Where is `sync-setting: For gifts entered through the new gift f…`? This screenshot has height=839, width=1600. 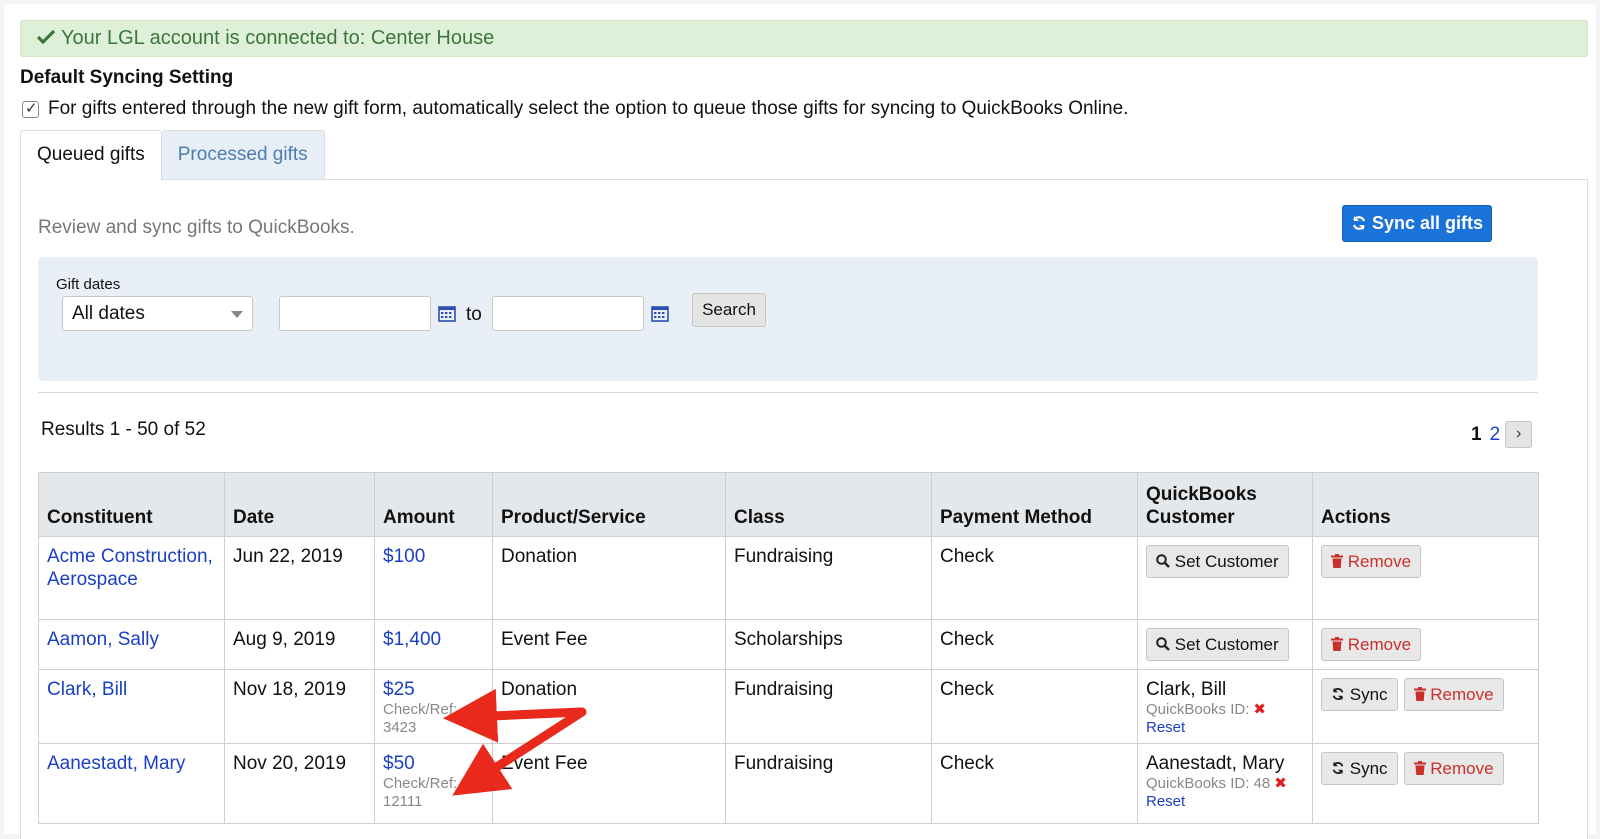 sync-setting: For gifts entered through the new gift f… is located at coordinates (575, 109).